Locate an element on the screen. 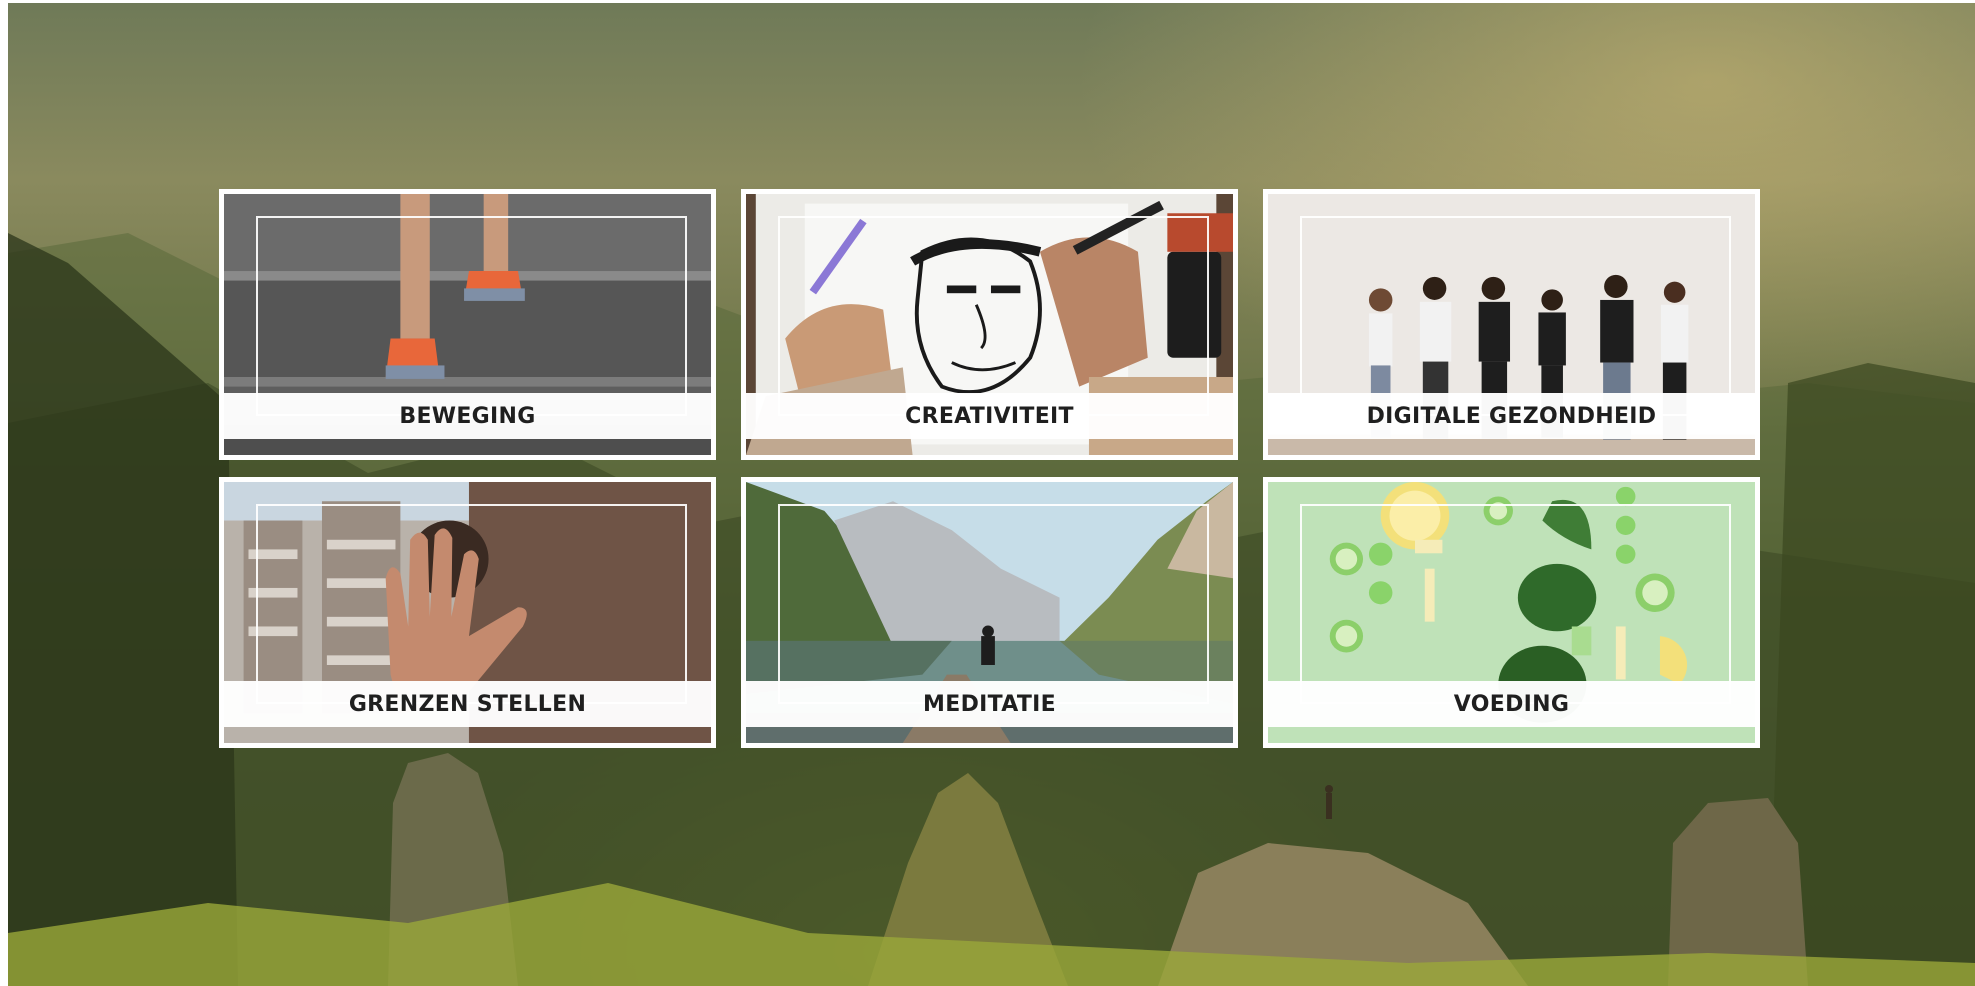  tile-creativiteit: CREATIVITEIT is located at coordinates (989, 324).